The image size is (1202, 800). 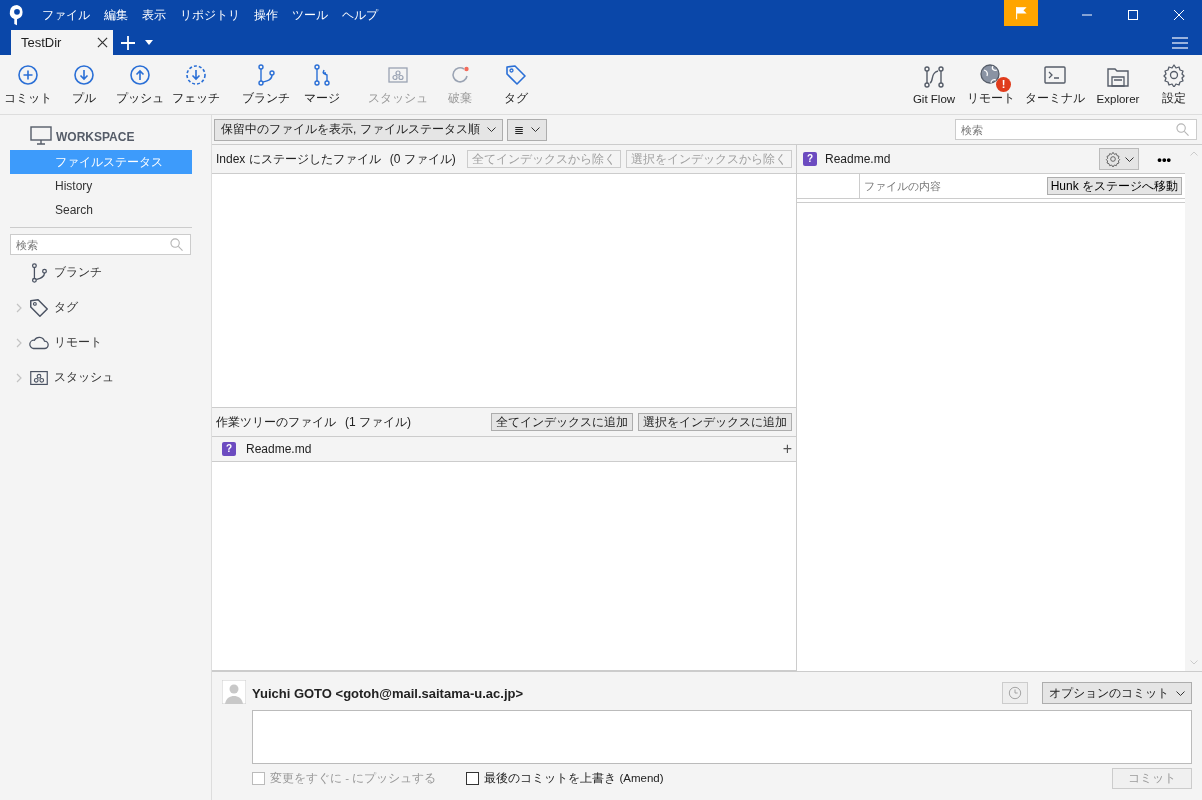 What do you see at coordinates (1003, 84) in the screenshot?
I see `warning-badge: !` at bounding box center [1003, 84].